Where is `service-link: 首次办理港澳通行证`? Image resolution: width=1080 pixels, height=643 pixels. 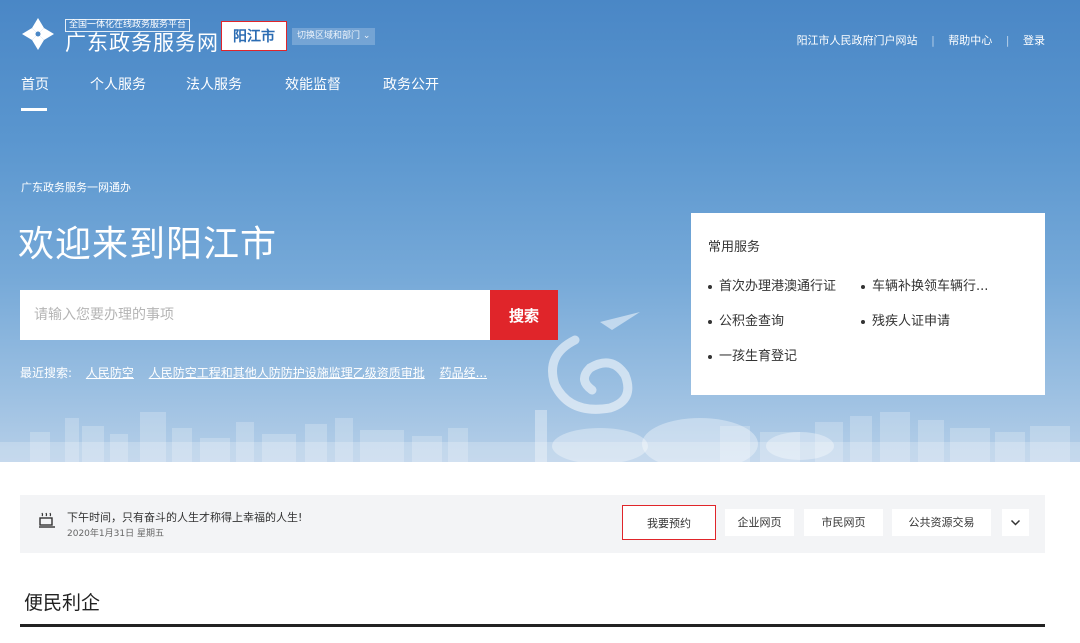 service-link: 首次办理港澳通行证 is located at coordinates (772, 284).